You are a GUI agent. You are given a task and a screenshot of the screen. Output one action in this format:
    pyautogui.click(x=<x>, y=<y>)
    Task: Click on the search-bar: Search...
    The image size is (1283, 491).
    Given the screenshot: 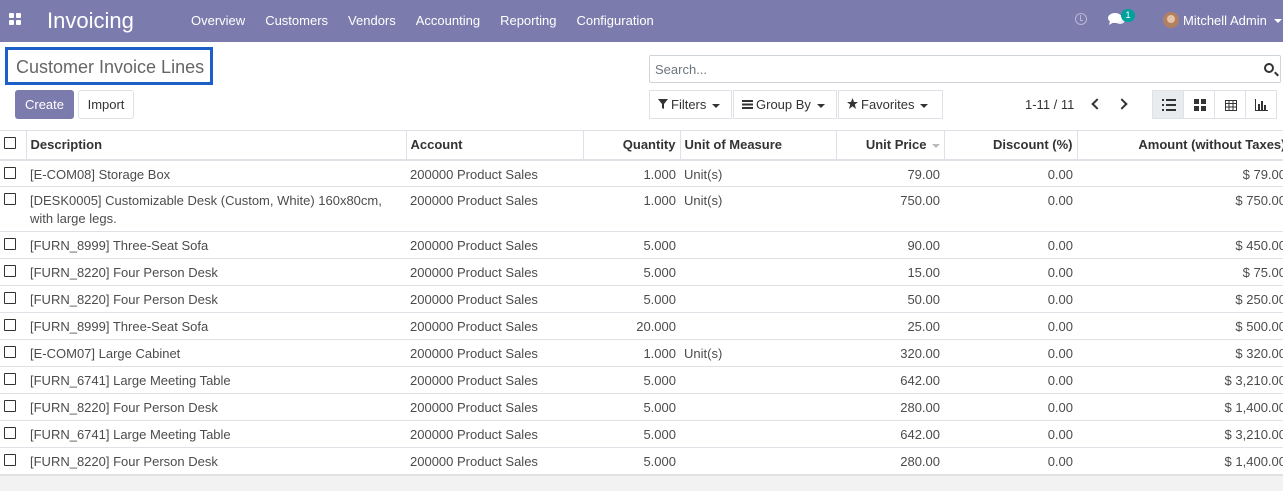 What is the action you would take?
    pyautogui.click(x=965, y=69)
    